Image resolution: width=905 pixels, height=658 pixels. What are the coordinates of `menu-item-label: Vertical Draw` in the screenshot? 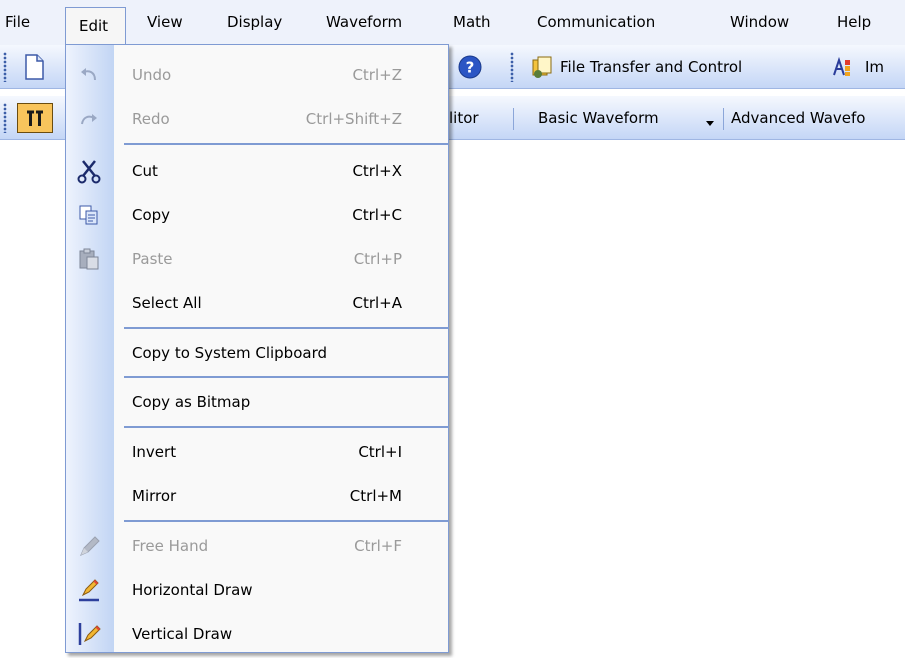 It's located at (182, 634).